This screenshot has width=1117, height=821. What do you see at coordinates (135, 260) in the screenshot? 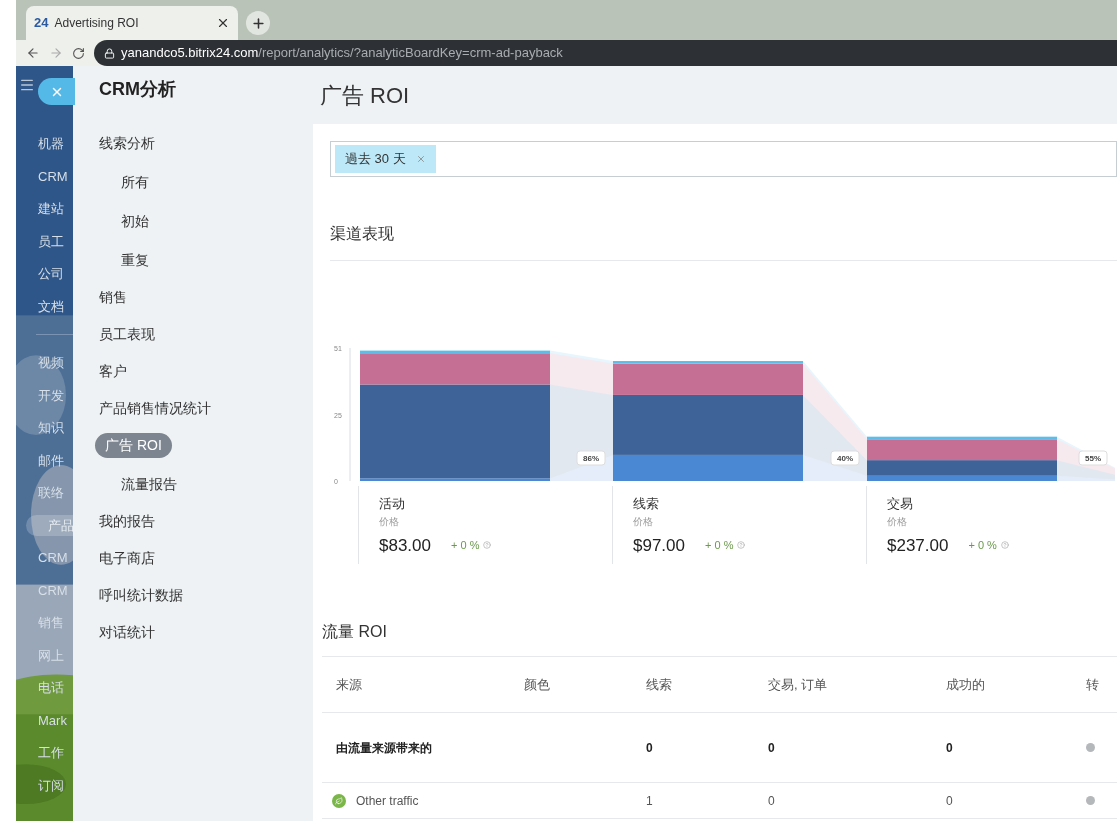
I see `panel-menu-item: 重复` at bounding box center [135, 260].